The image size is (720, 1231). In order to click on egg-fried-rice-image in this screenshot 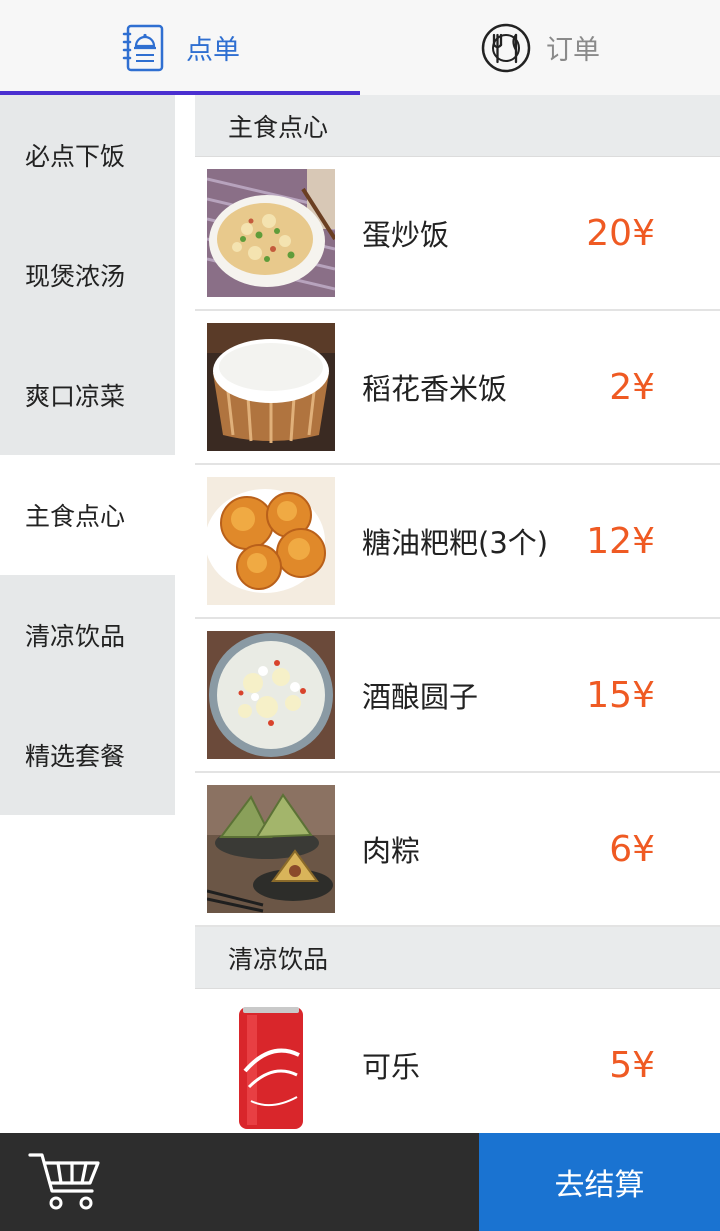, I will do `click(271, 233)`.